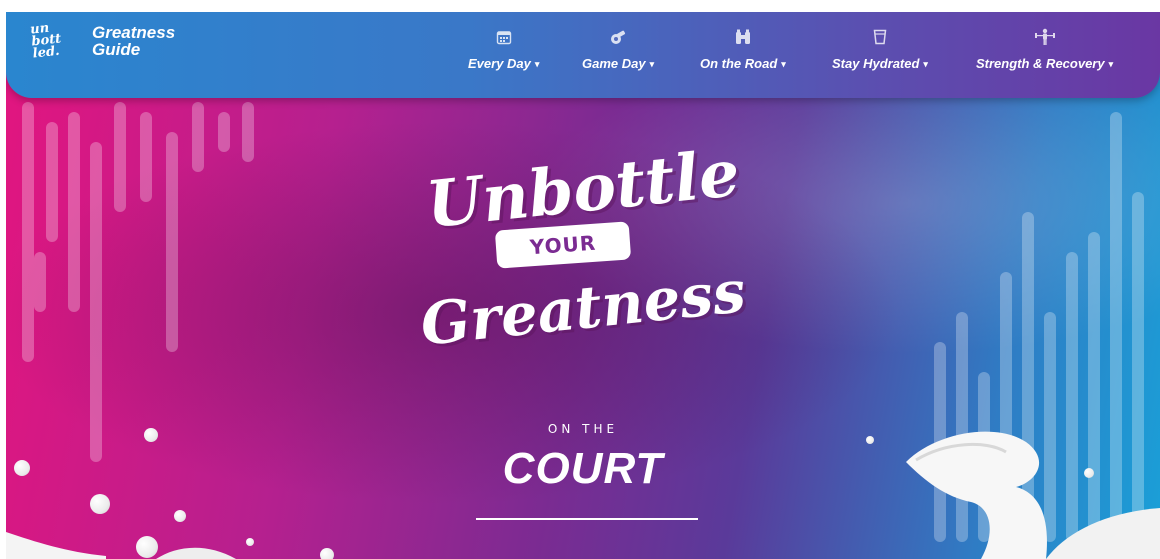 The image size is (1160, 559). Describe the element at coordinates (121, 545) in the screenshot. I see `milk-splash-left` at that location.